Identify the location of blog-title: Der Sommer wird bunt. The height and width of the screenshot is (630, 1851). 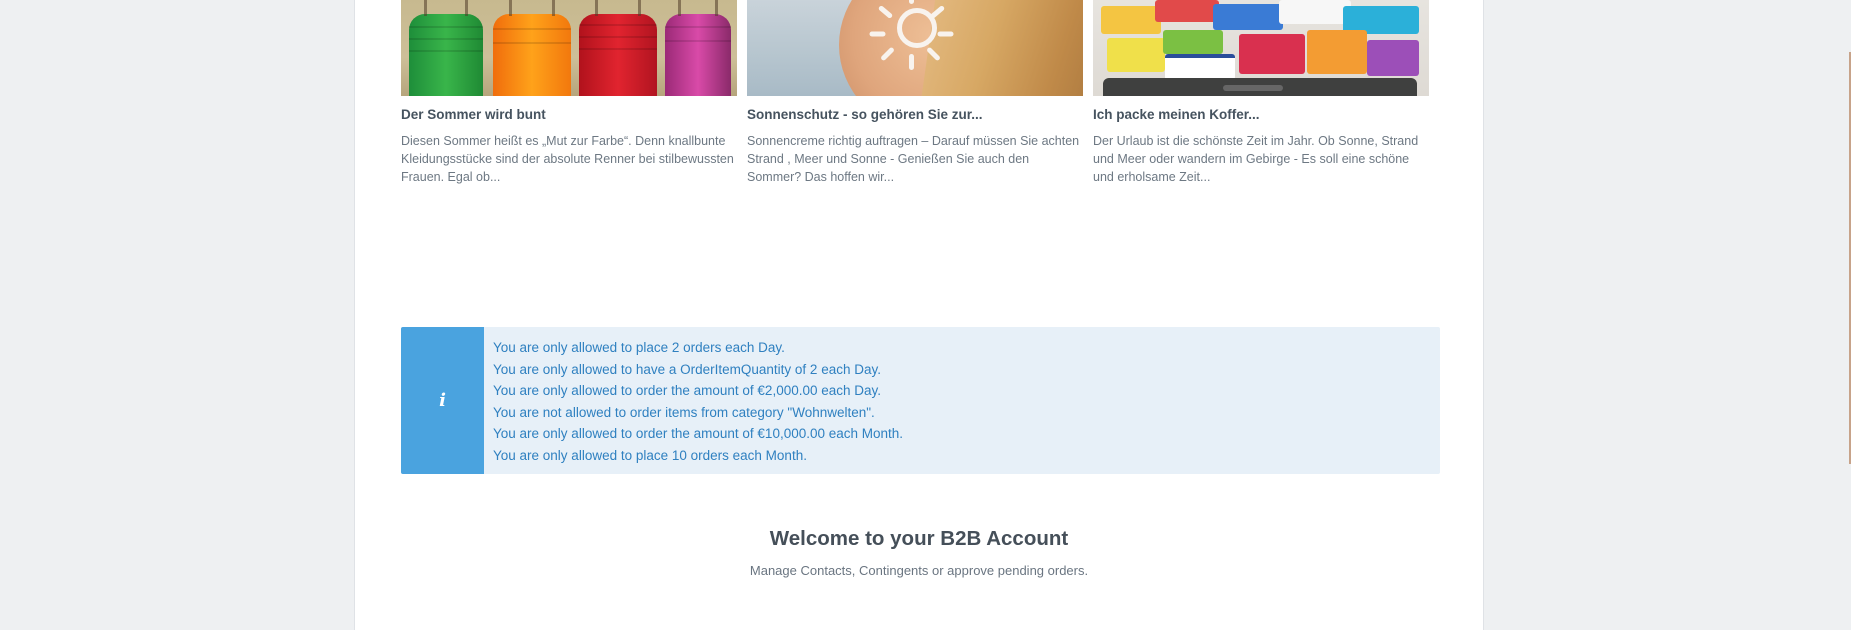
(569, 115).